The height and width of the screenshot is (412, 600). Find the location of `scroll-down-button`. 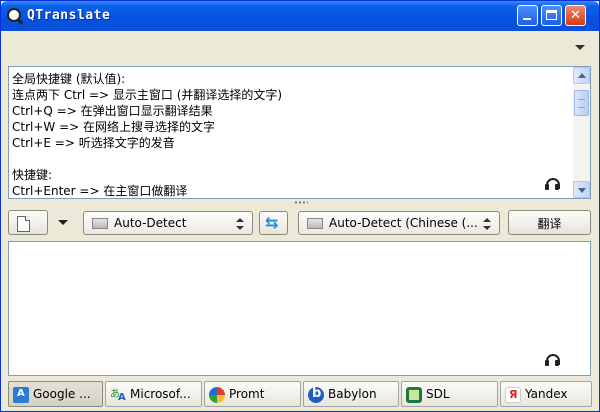

scroll-down-button is located at coordinates (581, 189).